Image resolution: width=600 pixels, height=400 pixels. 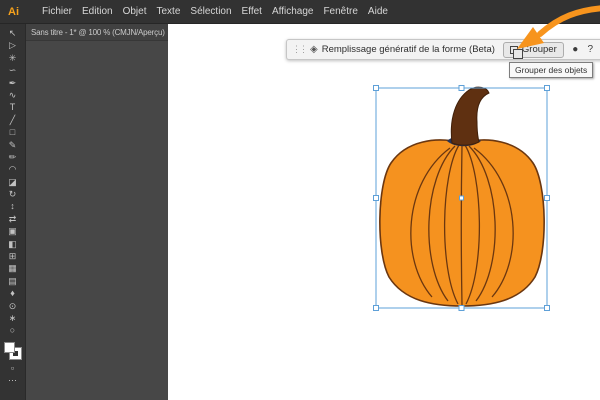 What do you see at coordinates (57, 12) in the screenshot?
I see `menu-item-fichier: Fichier` at bounding box center [57, 12].